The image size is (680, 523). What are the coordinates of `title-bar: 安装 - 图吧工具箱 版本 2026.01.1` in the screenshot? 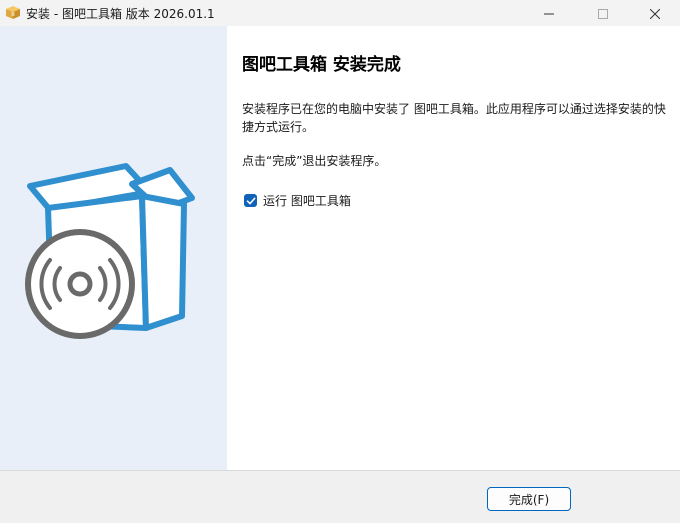 It's located at (340, 13).